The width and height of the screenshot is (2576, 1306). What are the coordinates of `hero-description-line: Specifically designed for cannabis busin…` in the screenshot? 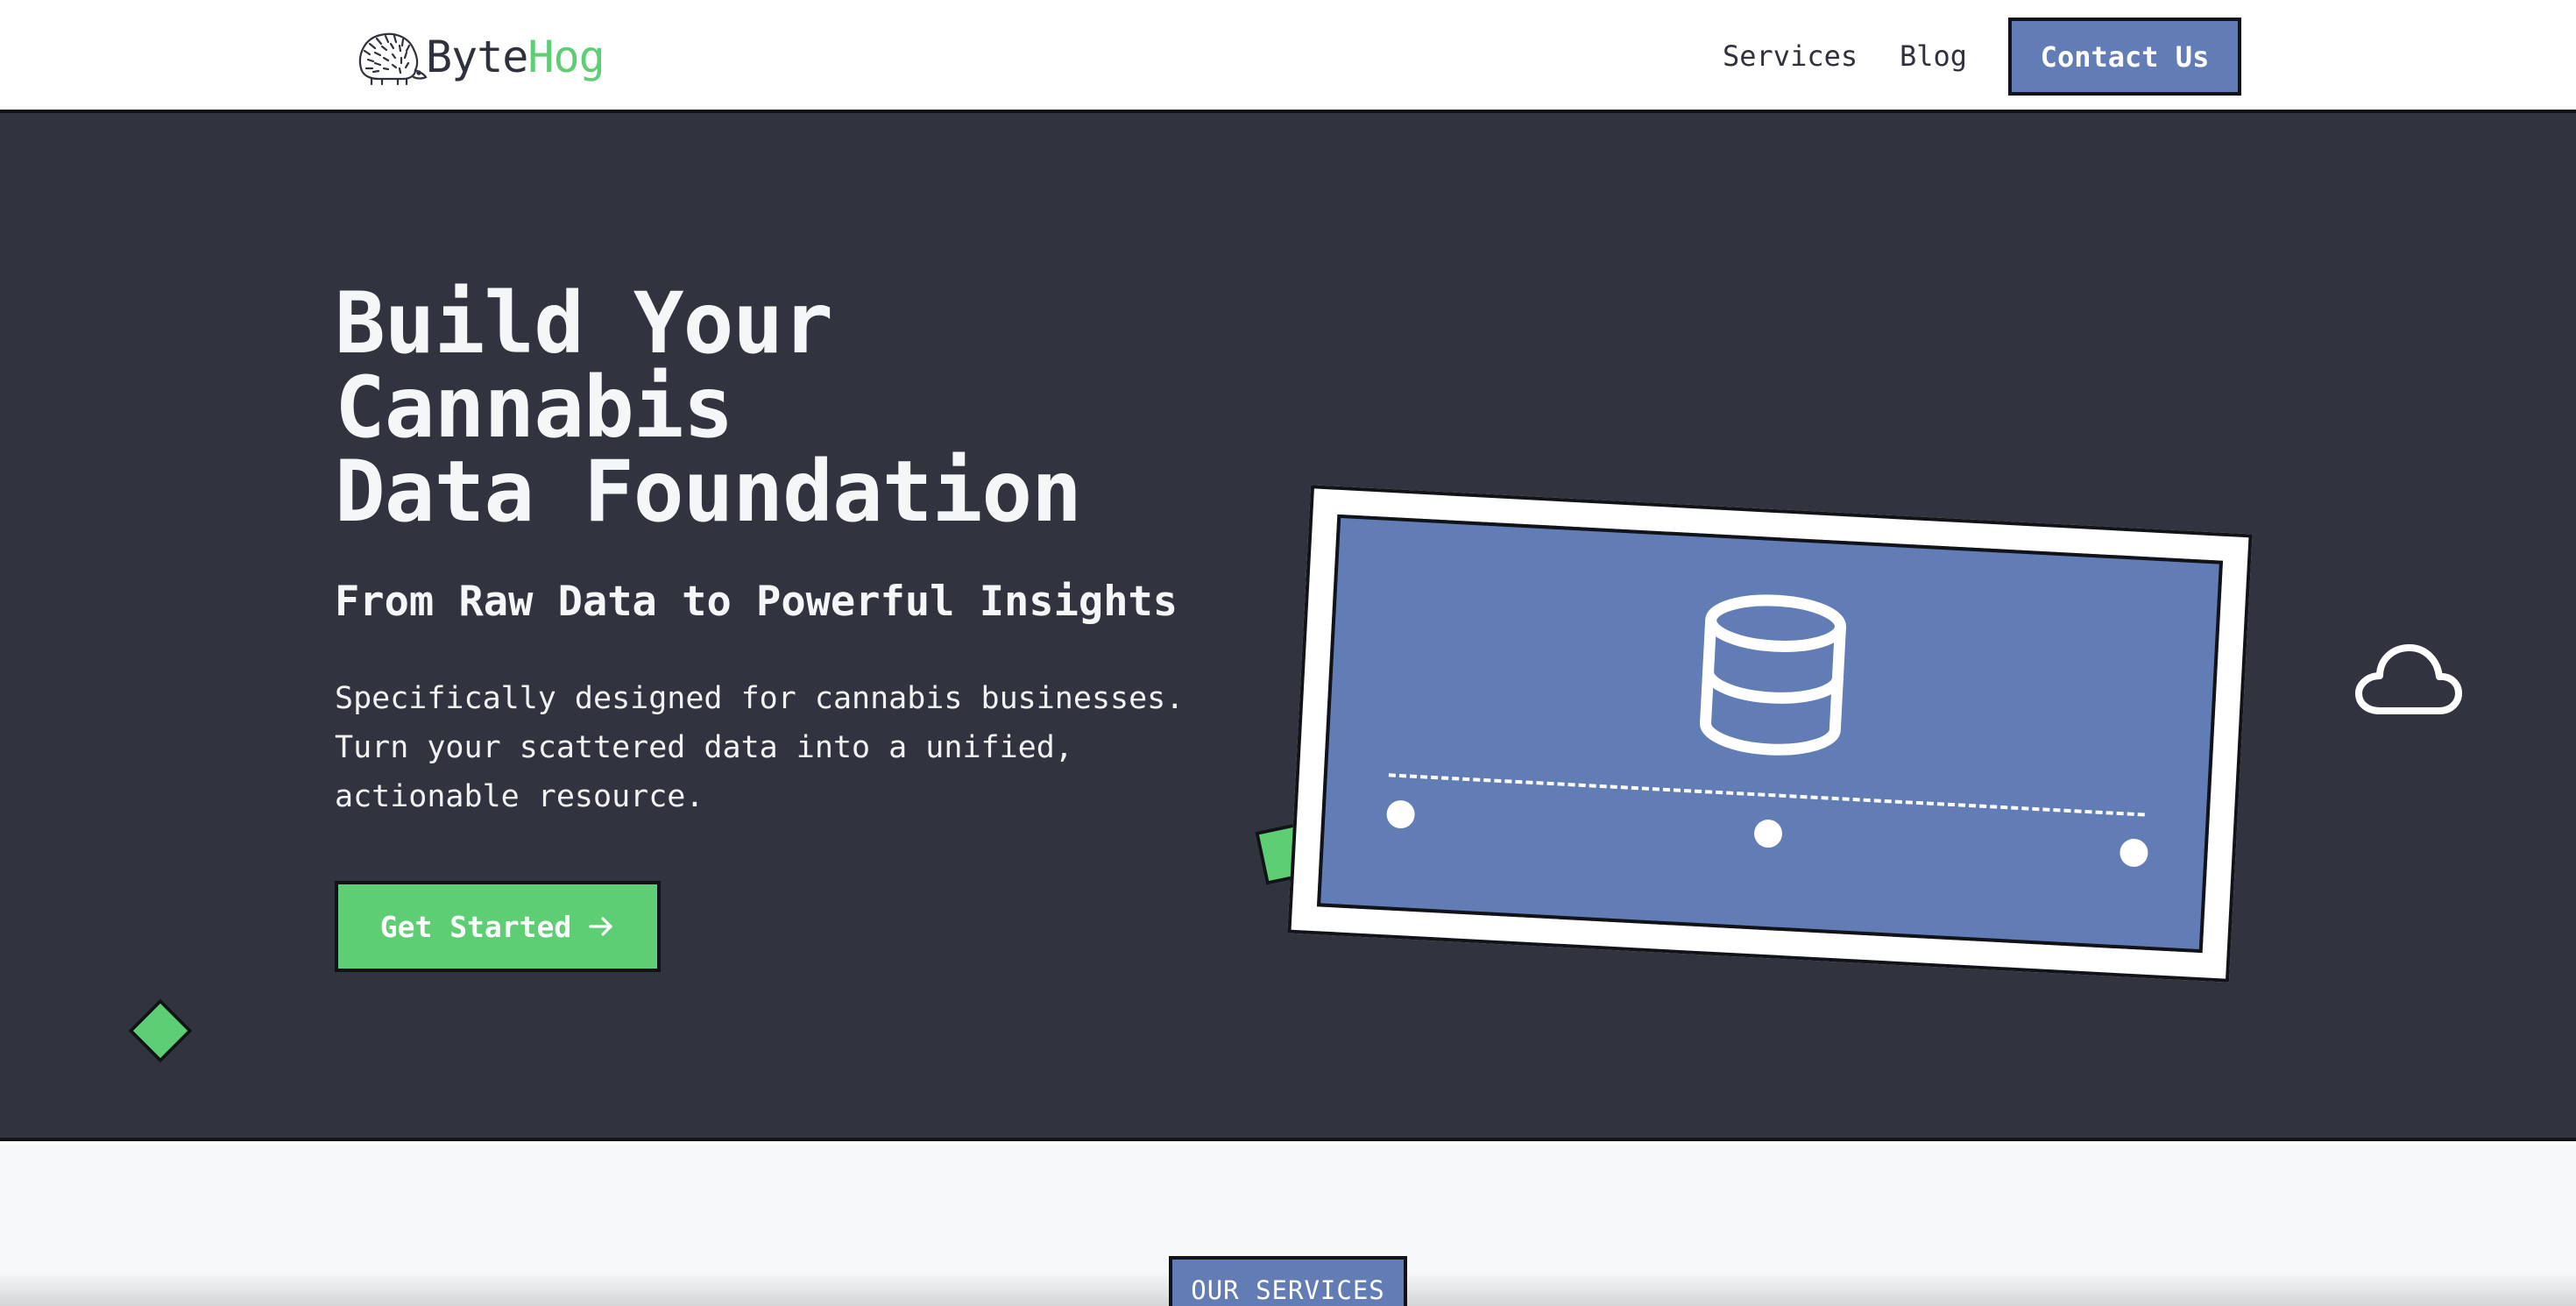 It's located at (760, 698).